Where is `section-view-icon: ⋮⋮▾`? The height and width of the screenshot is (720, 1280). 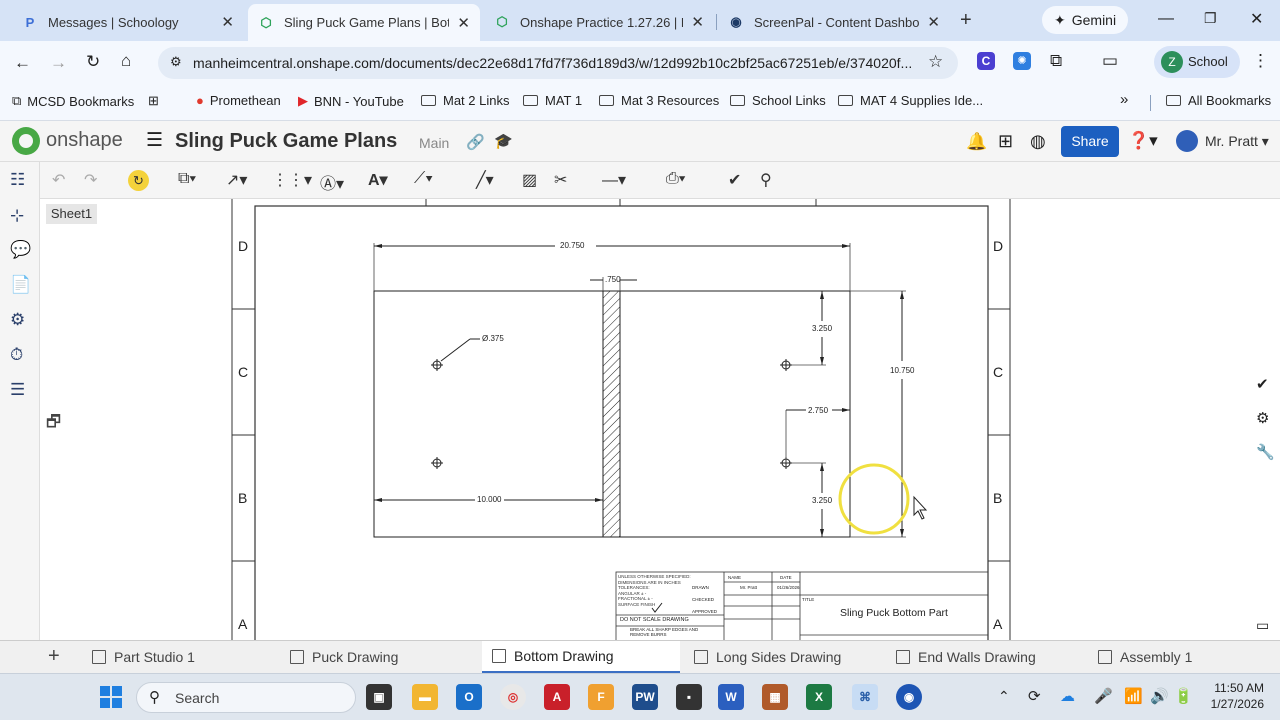
section-view-icon: ⋮⋮▾ is located at coordinates (292, 180).